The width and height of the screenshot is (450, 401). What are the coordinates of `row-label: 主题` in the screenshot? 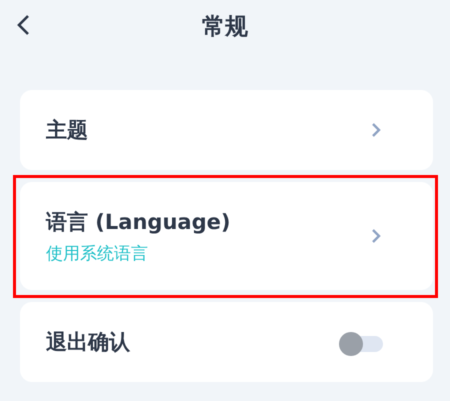 It's located at (67, 130).